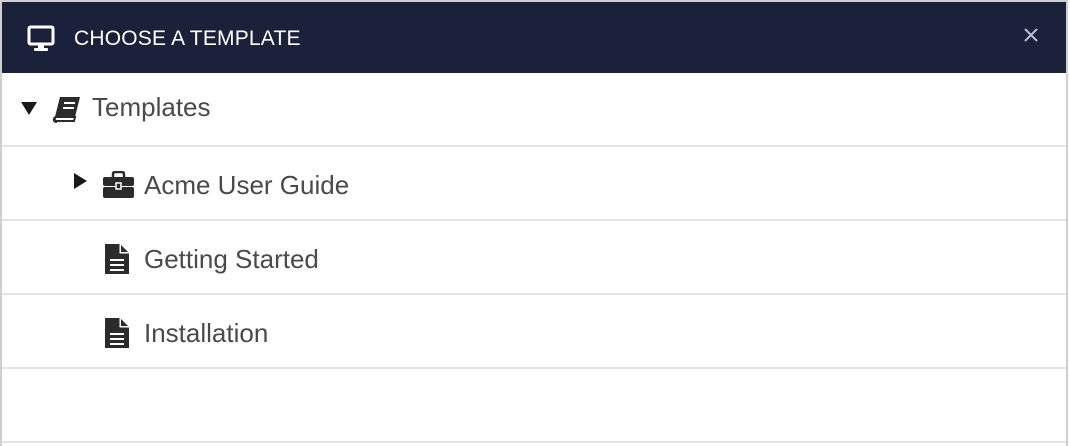 Image resolution: width=1070 pixels, height=446 pixels. Describe the element at coordinates (66, 109) in the screenshot. I see `book-icon` at that location.